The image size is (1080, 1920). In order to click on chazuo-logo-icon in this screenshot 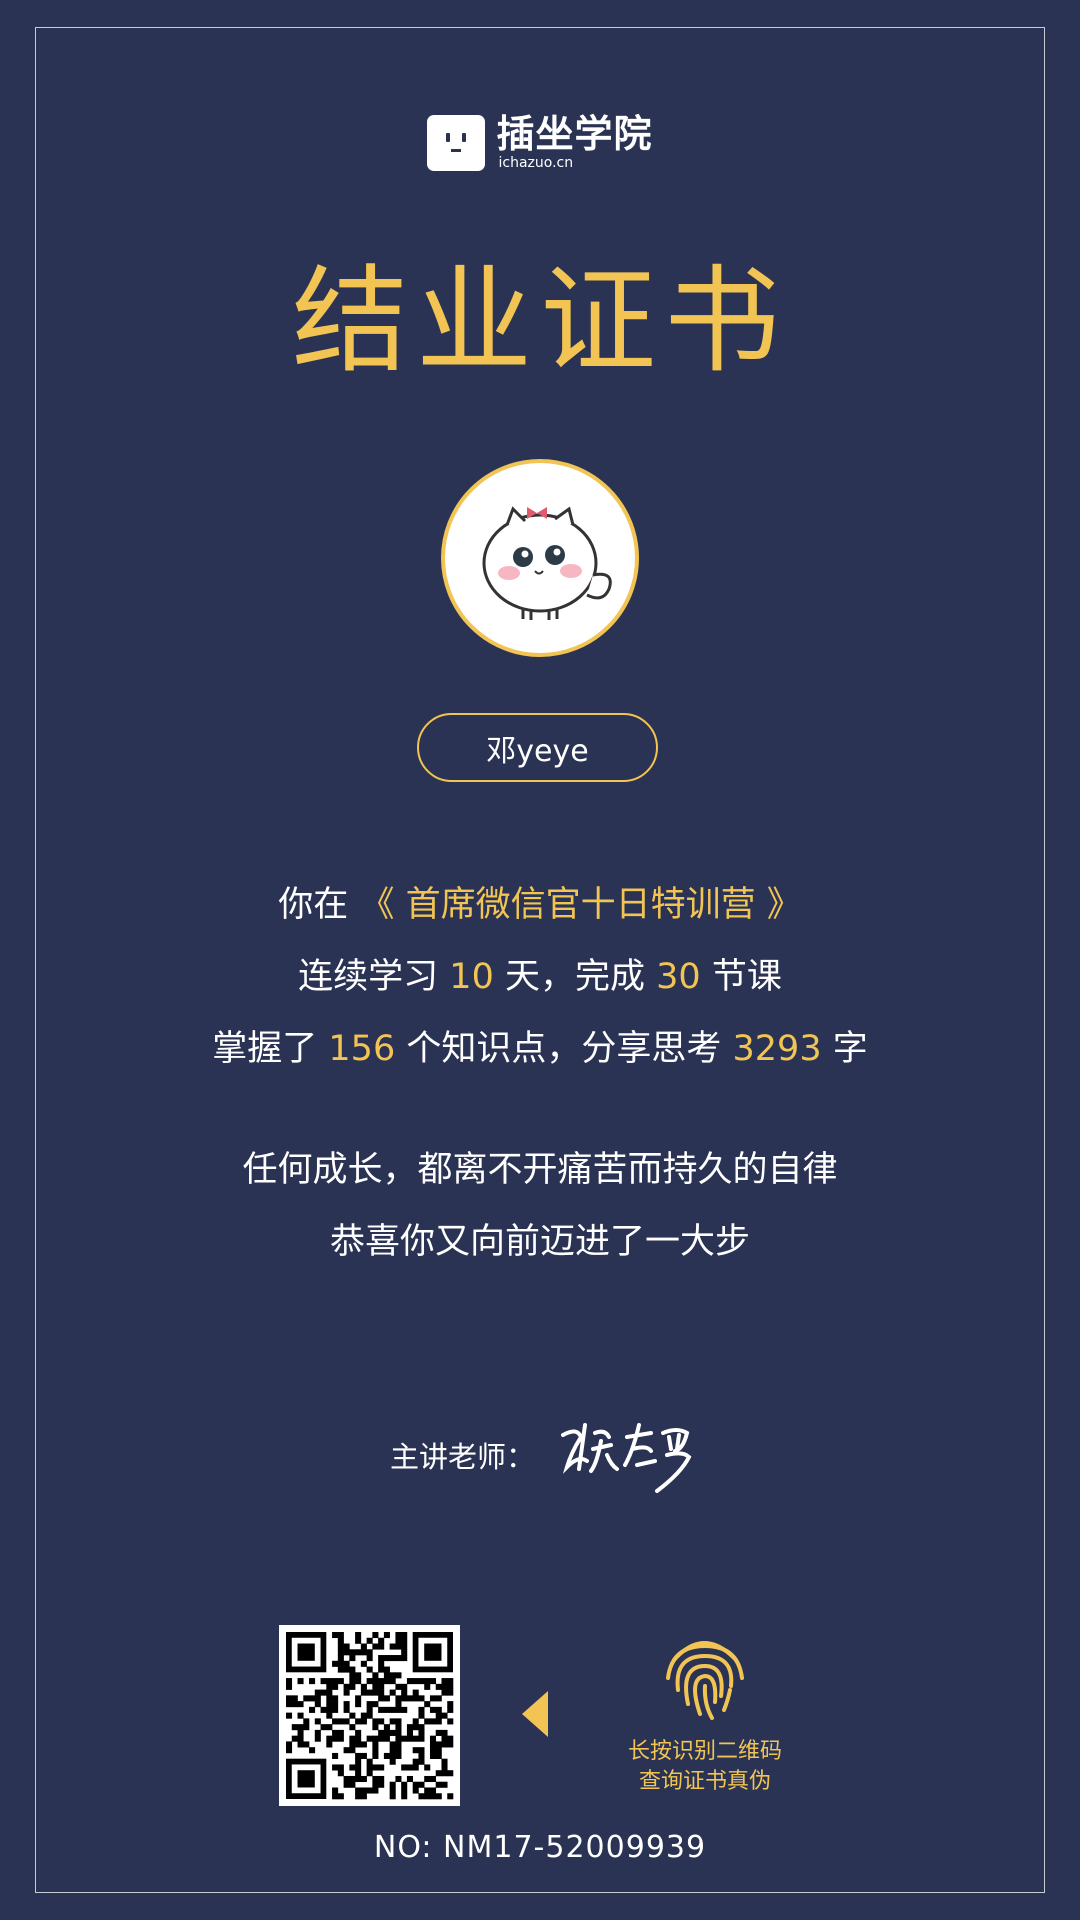, I will do `click(456, 143)`.